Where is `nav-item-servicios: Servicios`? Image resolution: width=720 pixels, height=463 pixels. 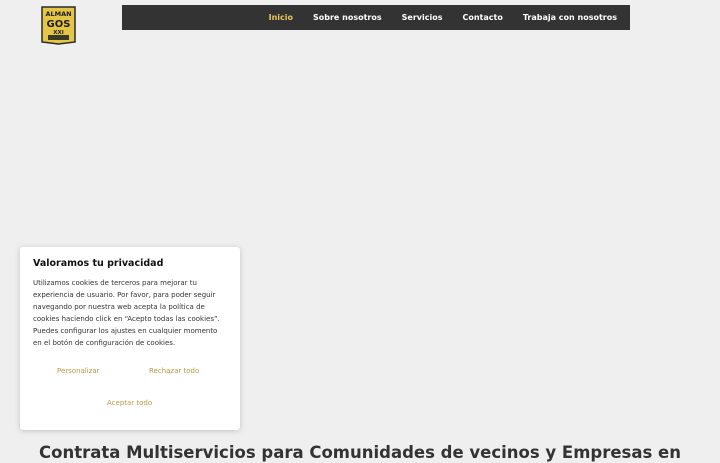
nav-item-servicios: Servicios is located at coordinates (422, 17).